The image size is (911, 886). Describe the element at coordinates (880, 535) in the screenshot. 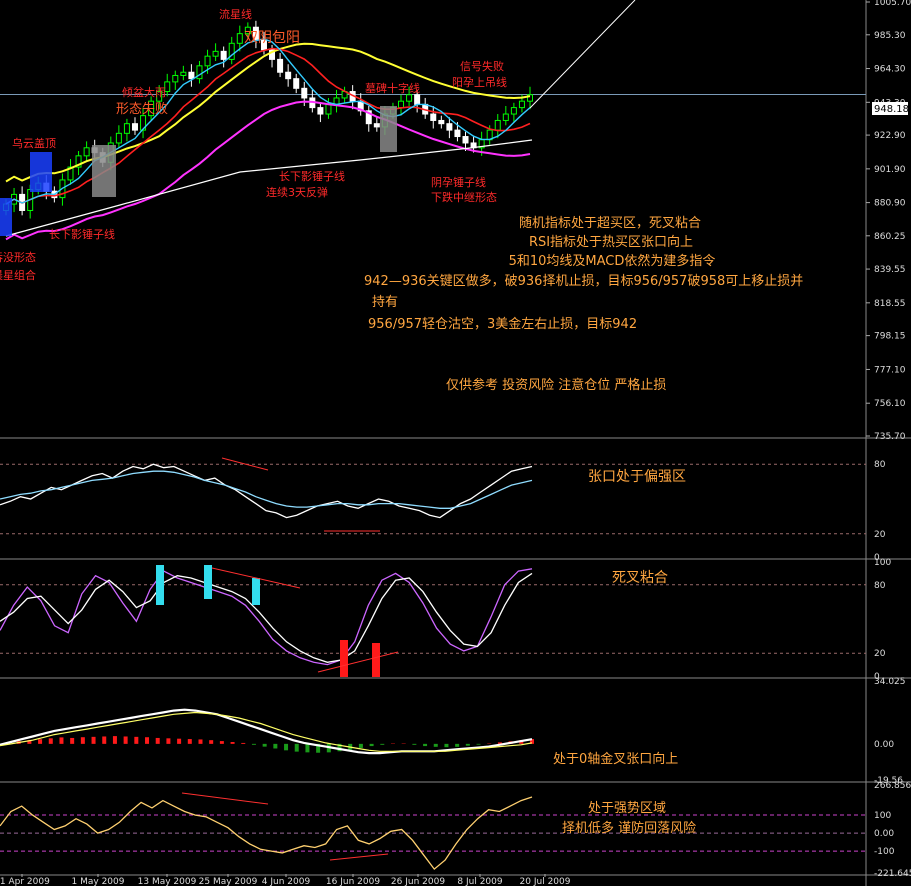

I see `rsi-tick-label: 20` at that location.